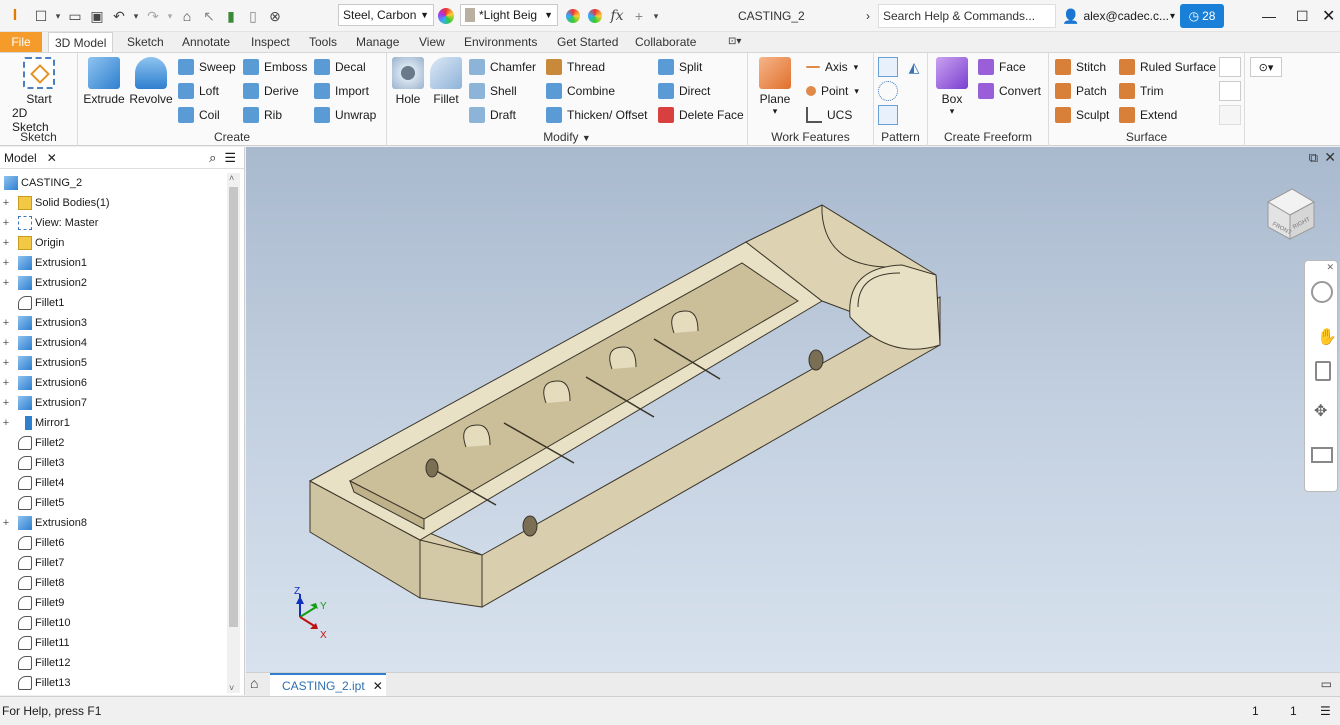  What do you see at coordinates (378, 686) in the screenshot?
I see `close-tab-icon: ✕` at bounding box center [378, 686].